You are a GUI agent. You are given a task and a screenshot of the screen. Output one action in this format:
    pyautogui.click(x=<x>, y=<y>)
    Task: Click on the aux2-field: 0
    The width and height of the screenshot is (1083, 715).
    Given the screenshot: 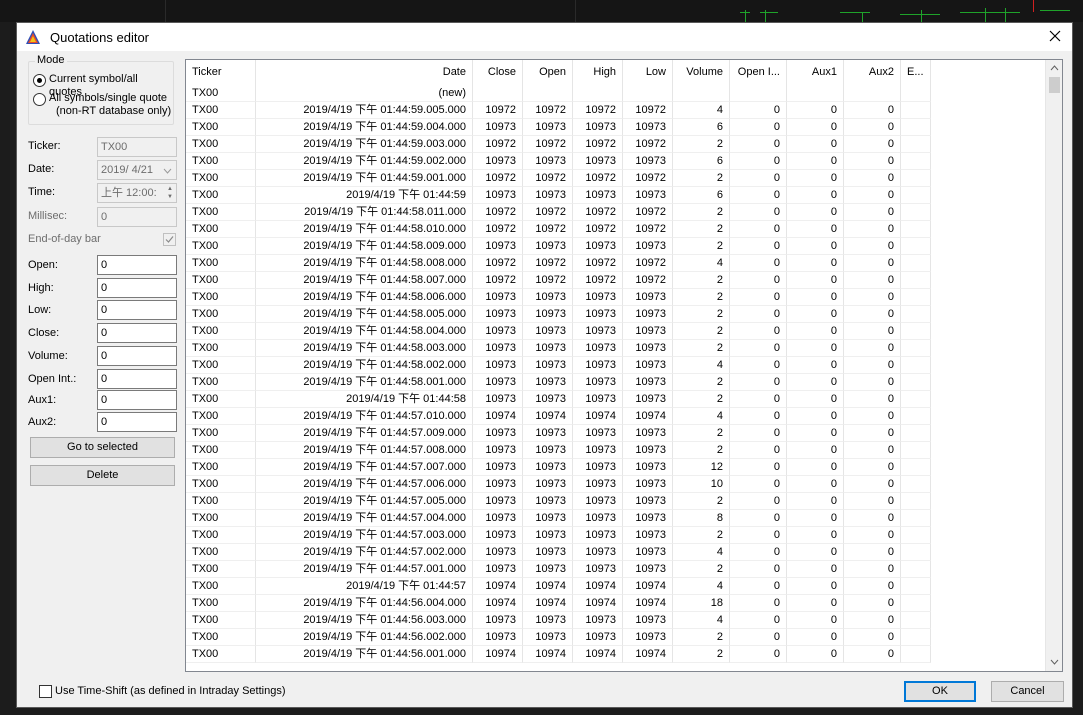 What is the action you would take?
    pyautogui.click(x=137, y=422)
    